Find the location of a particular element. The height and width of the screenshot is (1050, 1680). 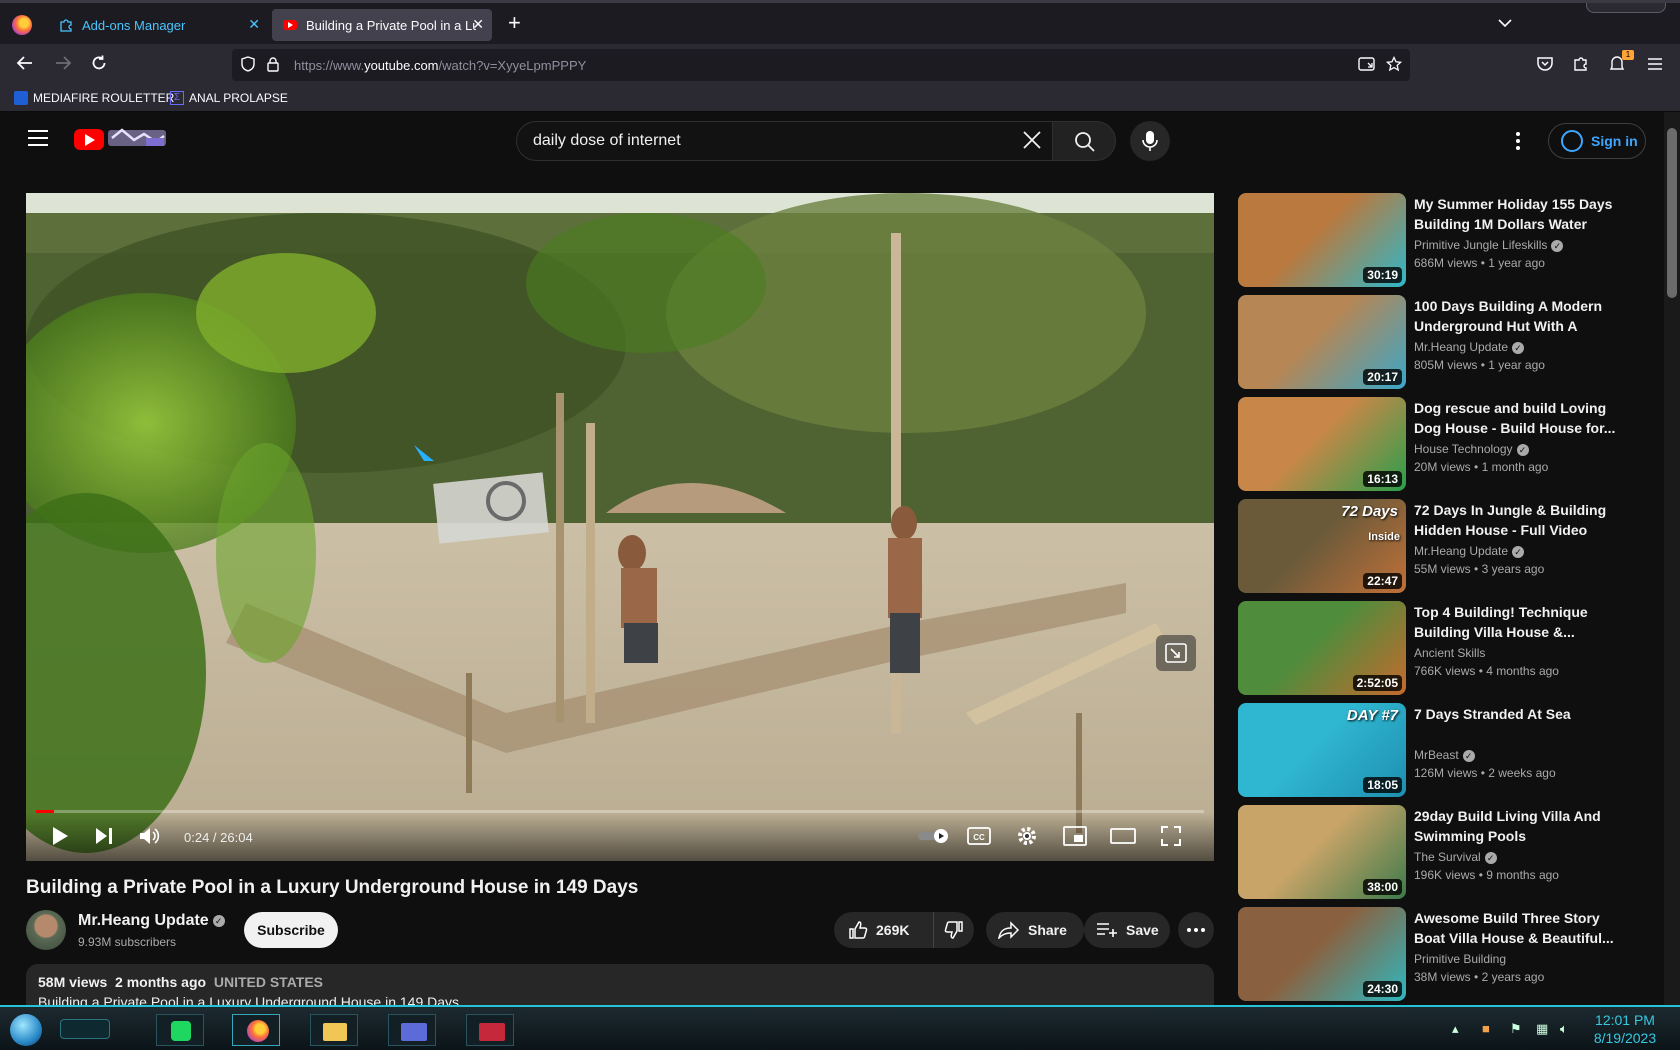

tab-list-chevron-icon is located at coordinates (1505, 23).